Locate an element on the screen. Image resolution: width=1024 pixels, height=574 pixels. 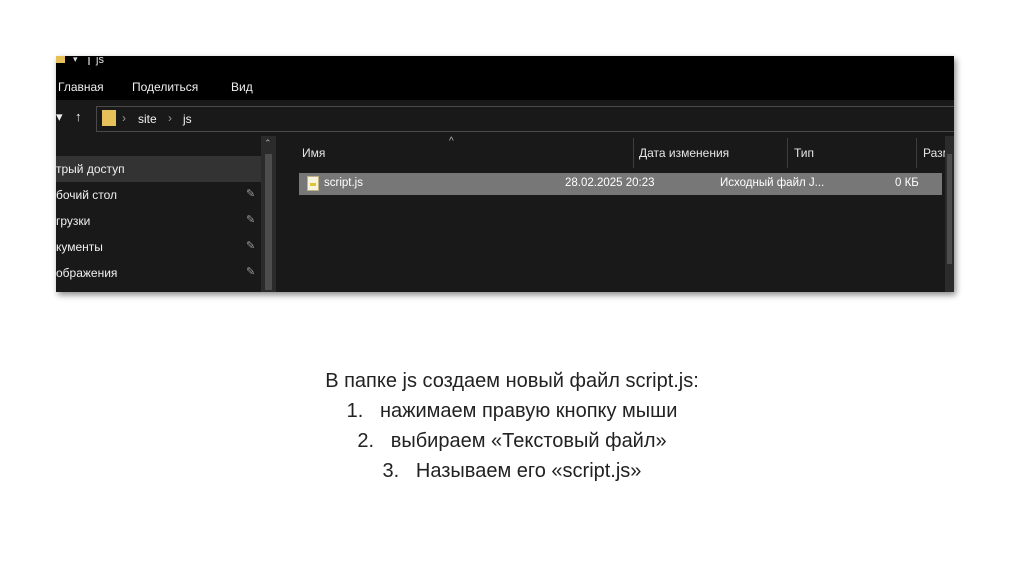
nav-item-label: бочий стол is located at coordinates (87, 195).